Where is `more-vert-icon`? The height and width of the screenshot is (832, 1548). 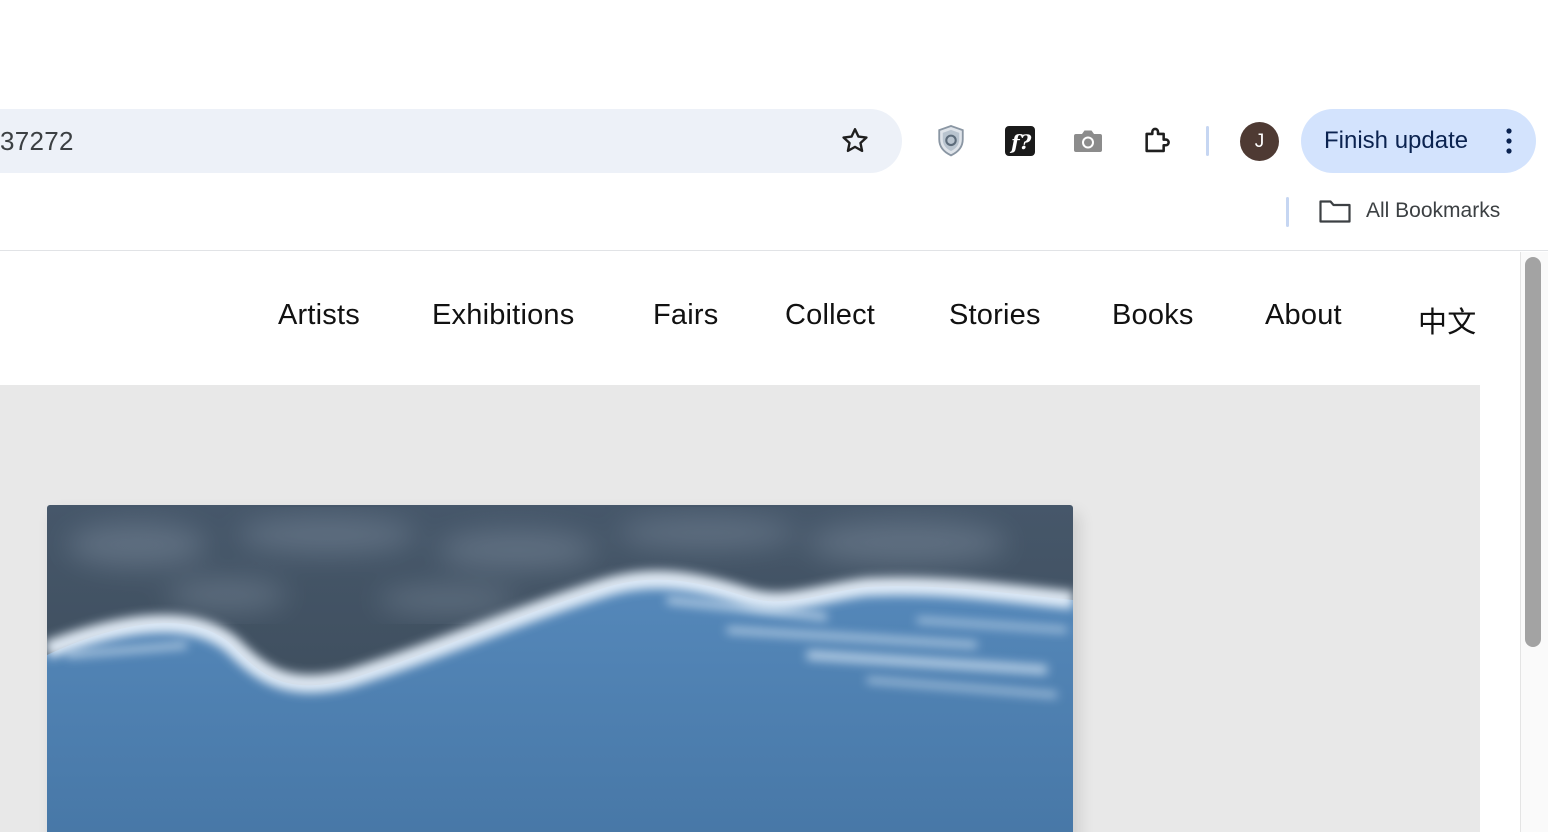
more-vert-icon is located at coordinates (1509, 141).